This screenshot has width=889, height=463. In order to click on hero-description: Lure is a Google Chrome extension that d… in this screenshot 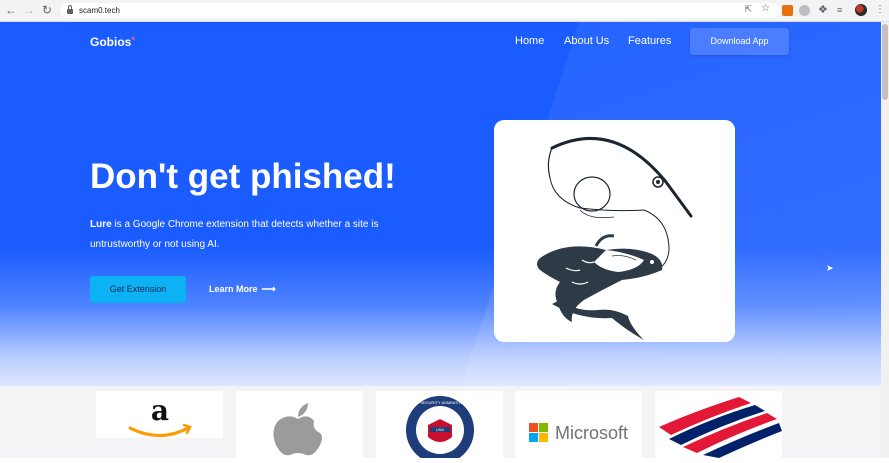, I will do `click(235, 235)`.